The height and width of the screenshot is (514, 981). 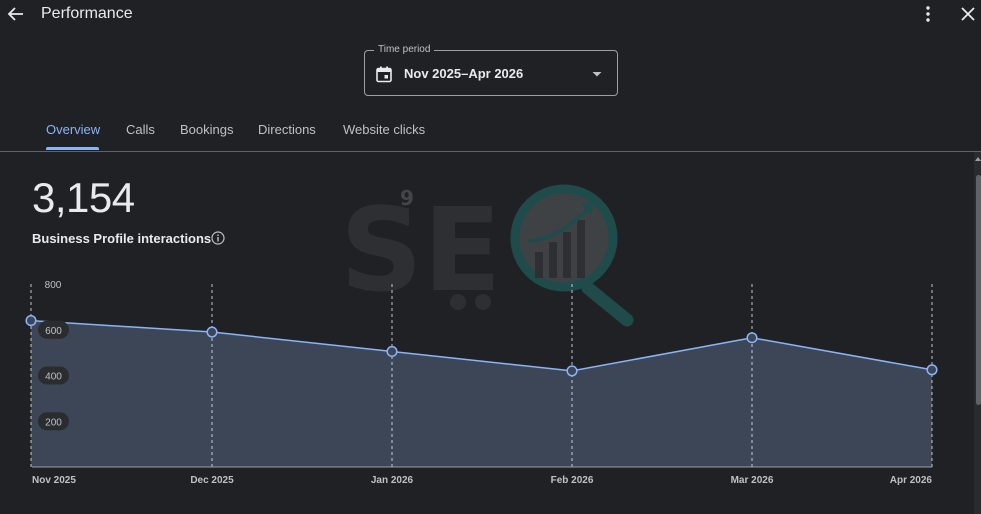 I want to click on arrow-back-icon, so click(x=15, y=14).